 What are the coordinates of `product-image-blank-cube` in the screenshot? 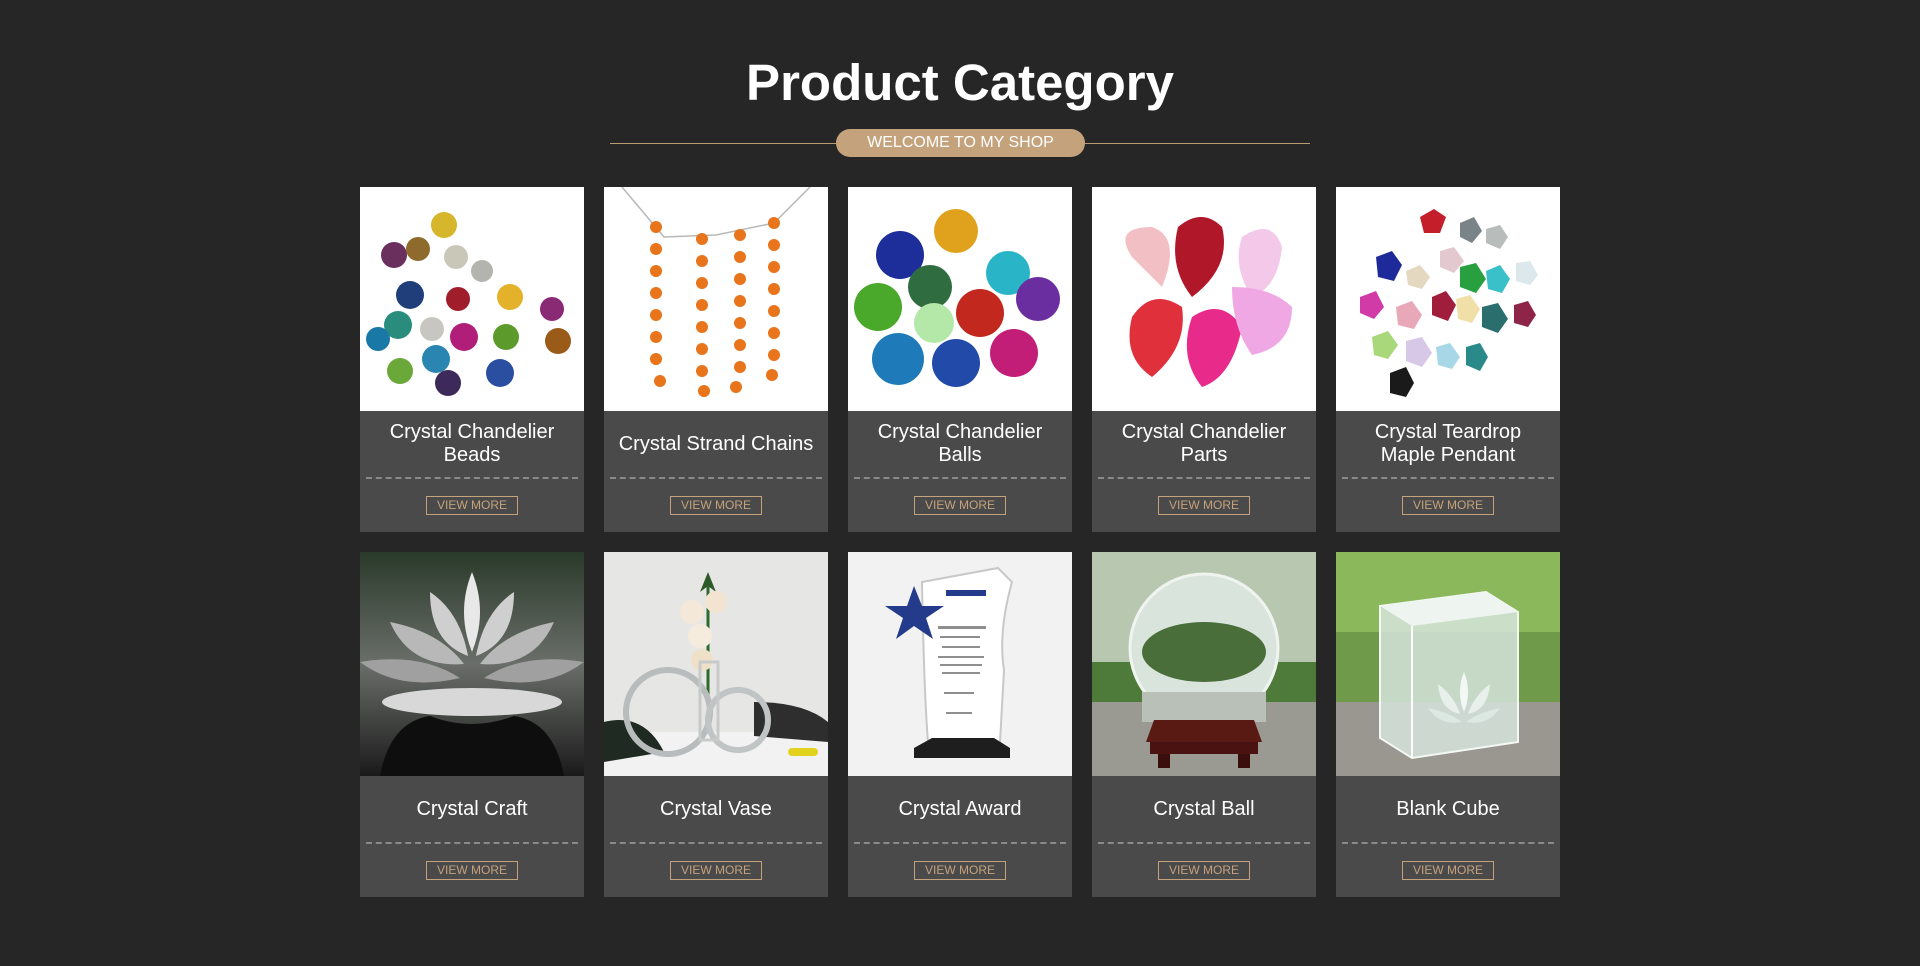 It's located at (1448, 664).